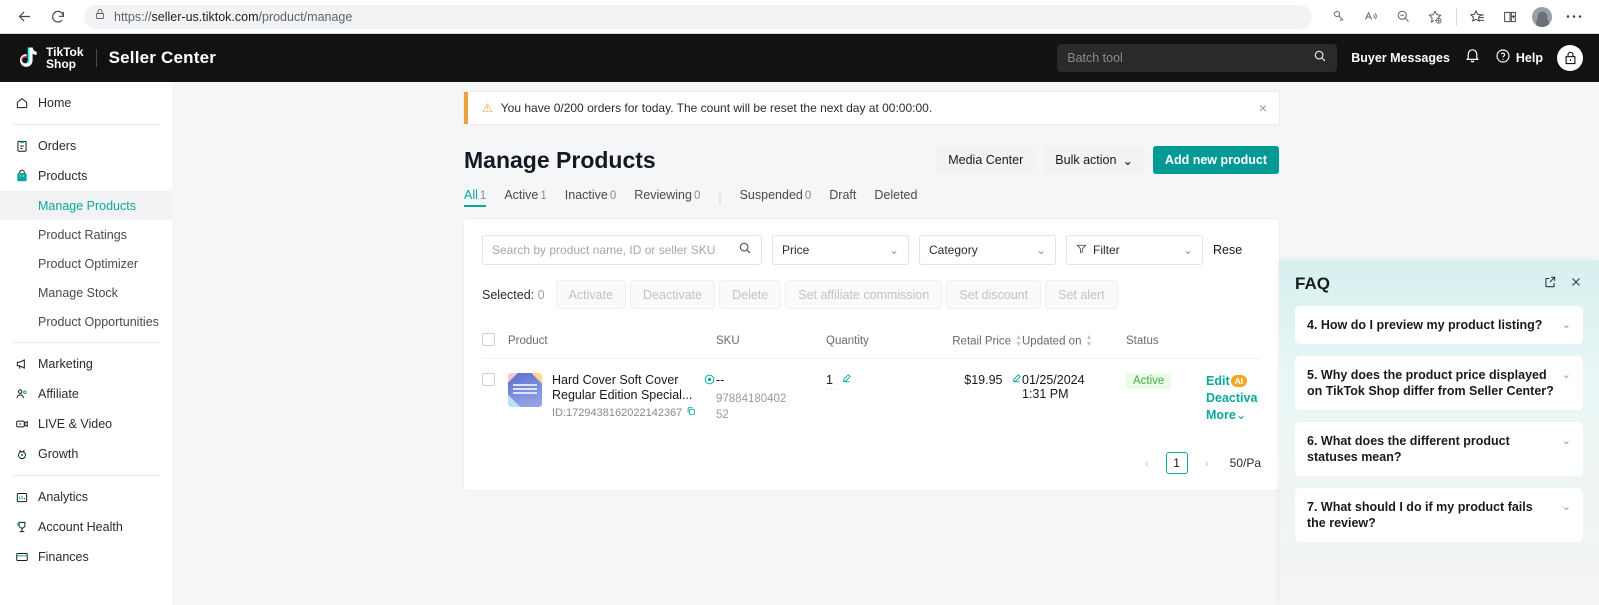 Image resolution: width=1599 pixels, height=605 pixels. What do you see at coordinates (994, 294) in the screenshot?
I see `set-discount-button: Set discount` at bounding box center [994, 294].